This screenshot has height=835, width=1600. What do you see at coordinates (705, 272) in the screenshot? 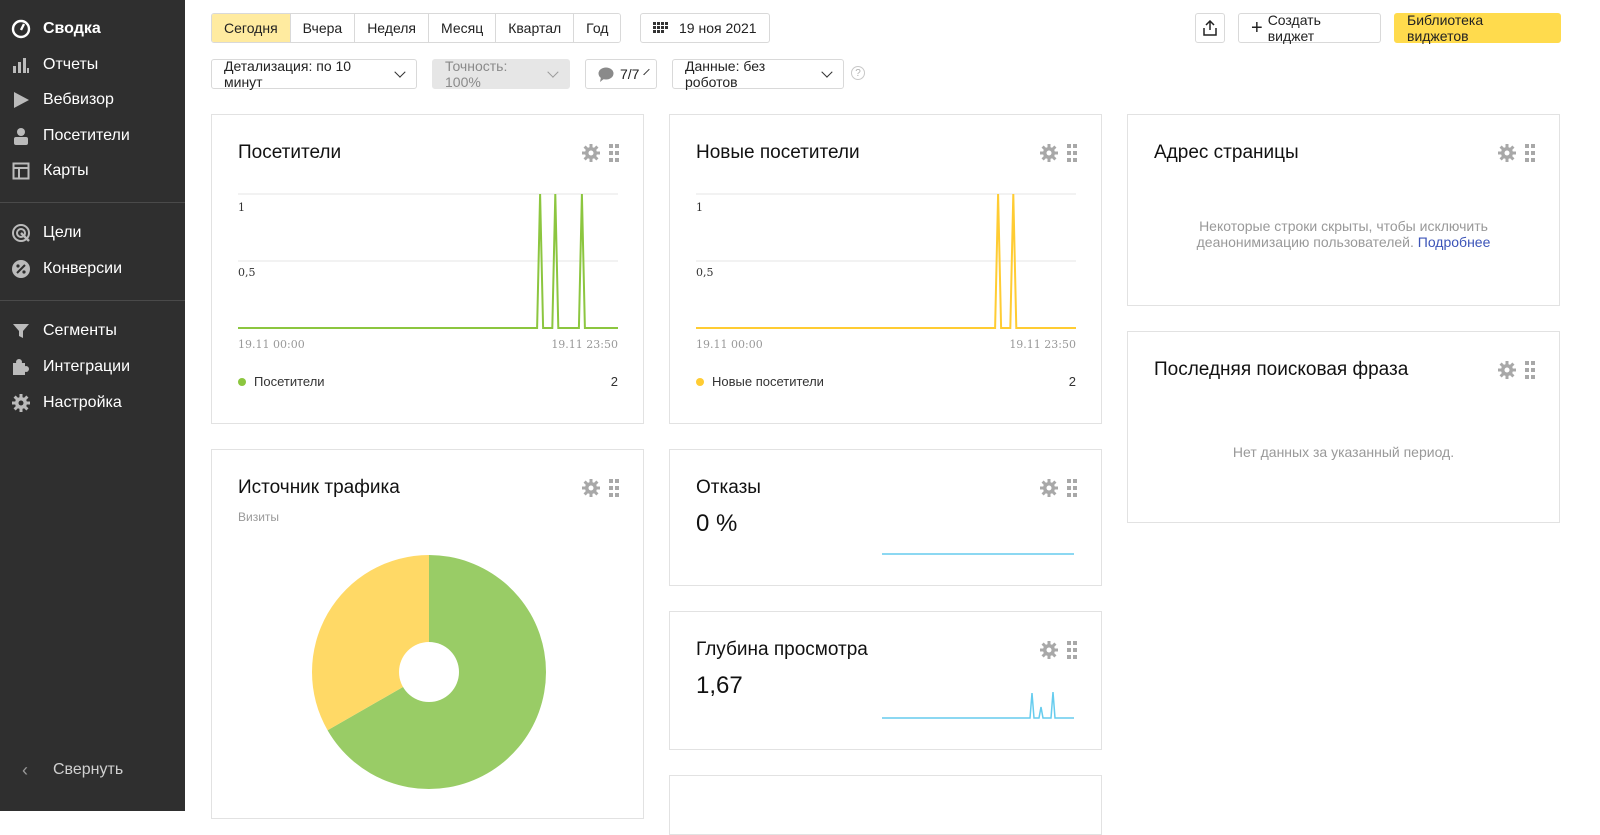
I see `y-tick-label: 0,5` at bounding box center [705, 272].